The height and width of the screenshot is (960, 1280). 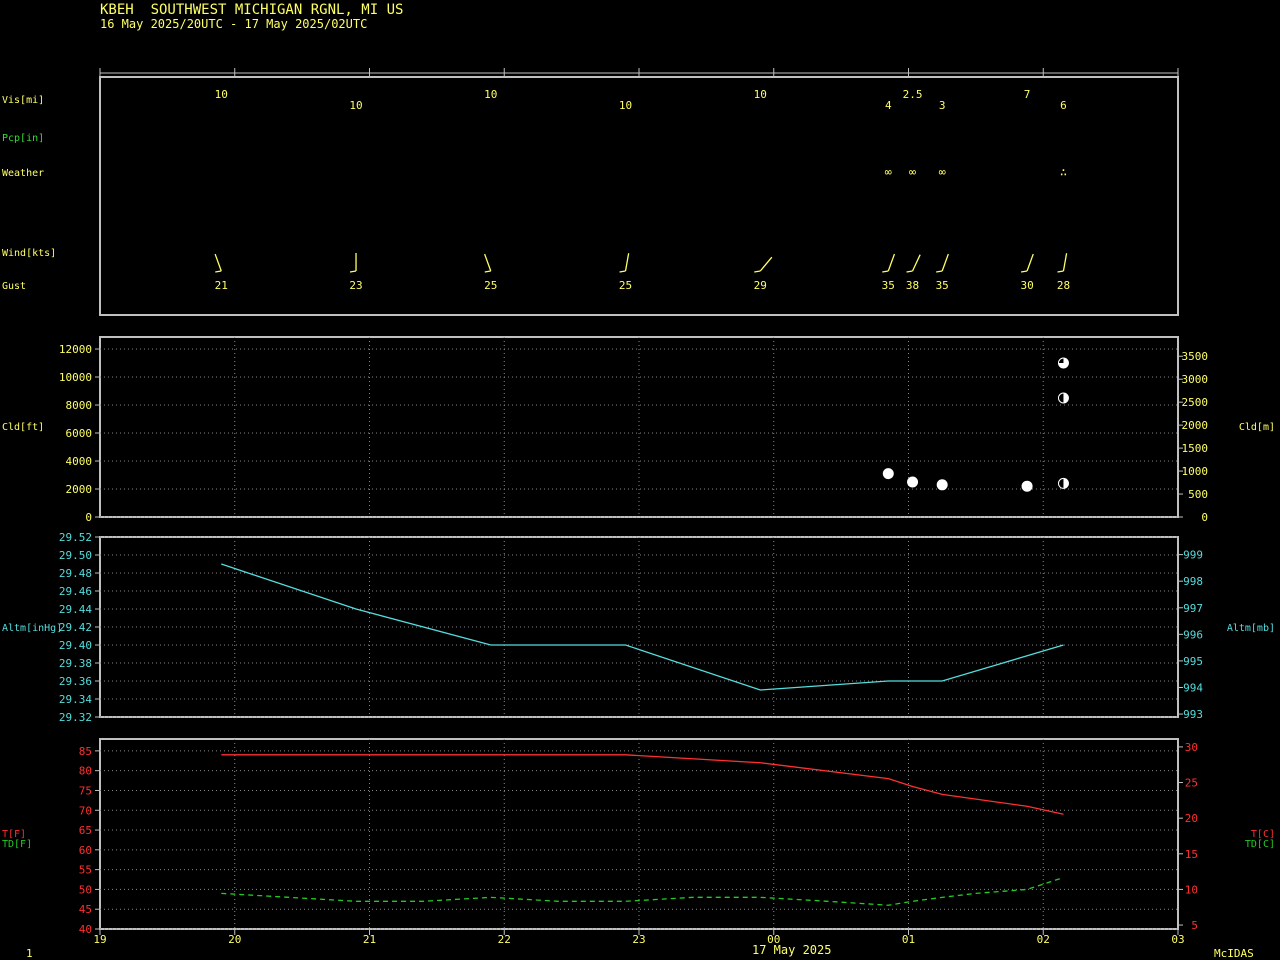 I want to click on temperature-f-tick-label: 85, so click(x=85, y=751).